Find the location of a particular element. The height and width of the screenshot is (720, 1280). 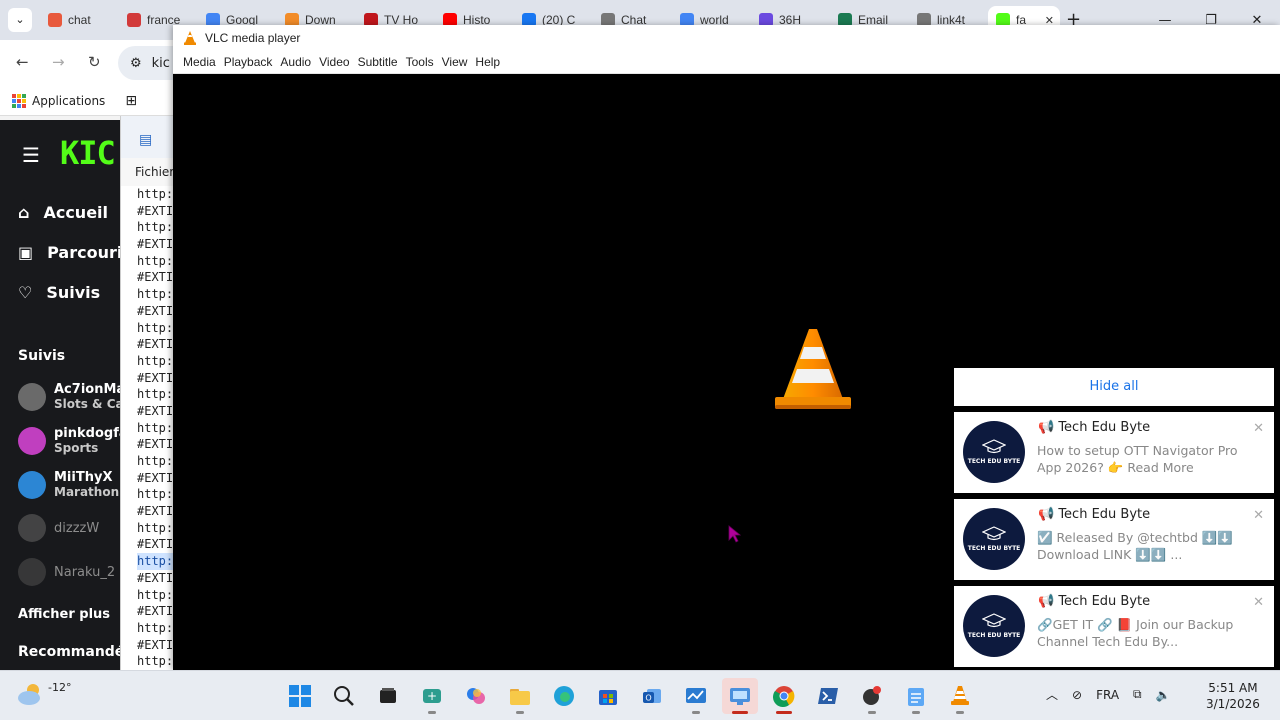

chevron-down-icon: ⌄ is located at coordinates (20, 19).